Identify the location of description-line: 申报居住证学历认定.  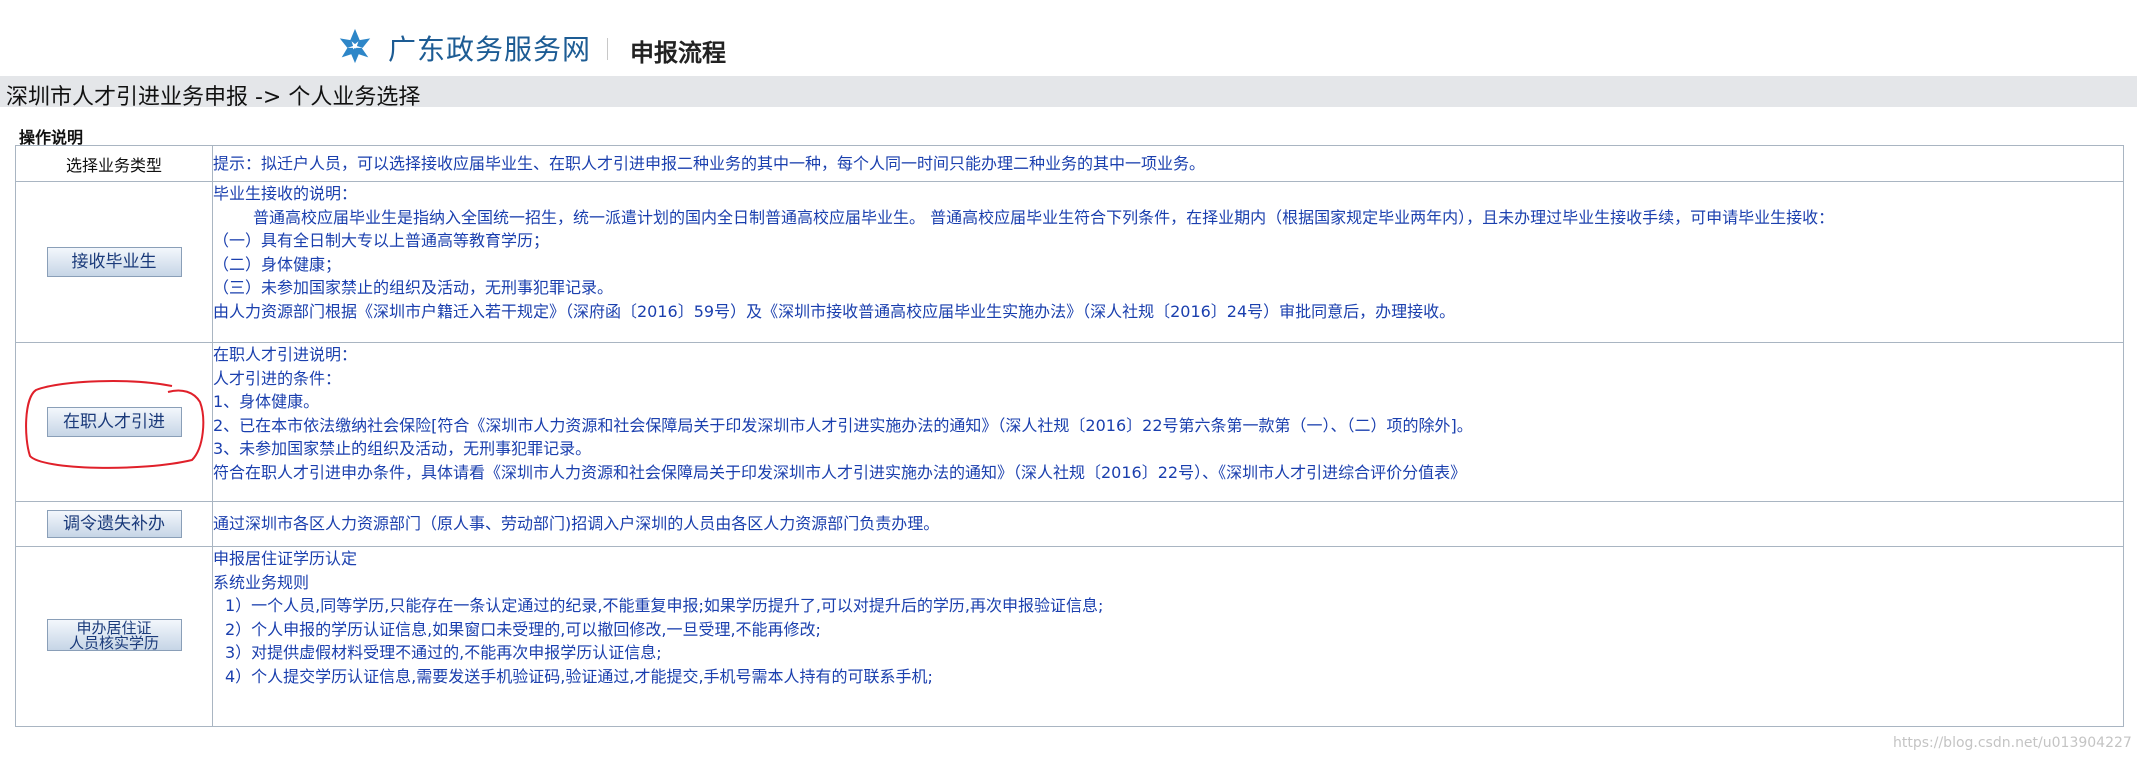
(285, 558).